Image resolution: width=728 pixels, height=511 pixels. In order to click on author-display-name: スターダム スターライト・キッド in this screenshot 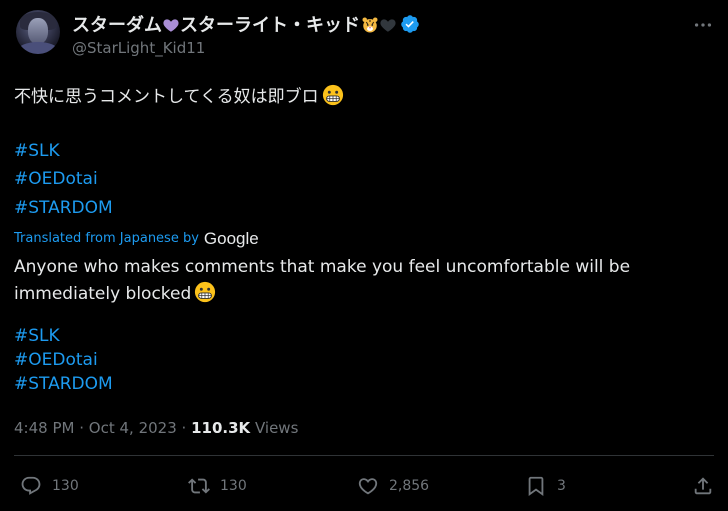, I will do `click(246, 24)`.